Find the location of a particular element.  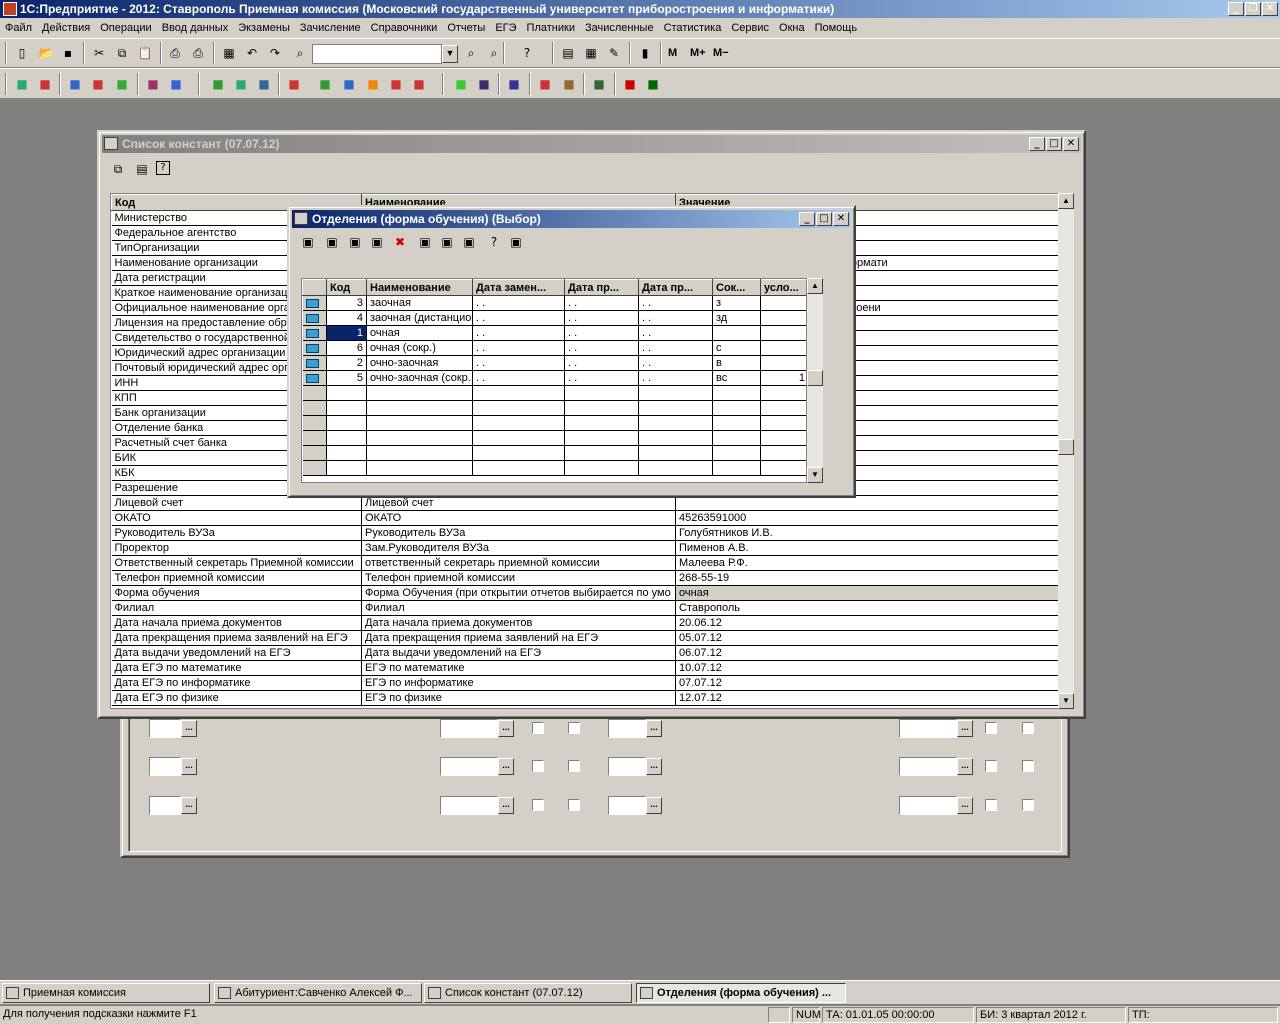

paste-icon: 📋 is located at coordinates (145, 53).